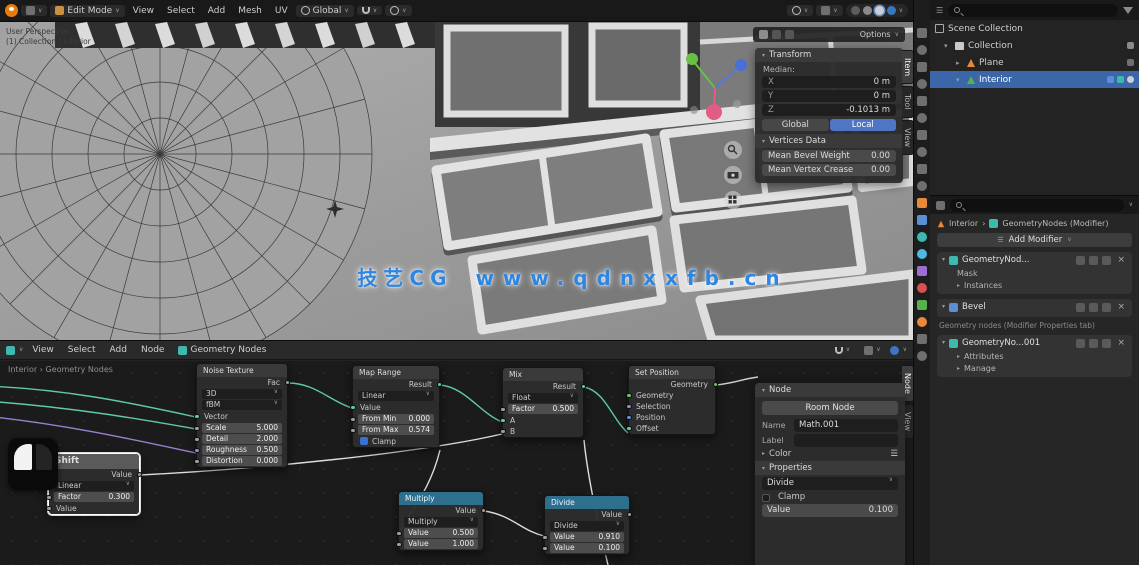 This screenshot has width=1139, height=565. I want to click on modifier-subrow: ▸ Manage, so click(1034, 369).